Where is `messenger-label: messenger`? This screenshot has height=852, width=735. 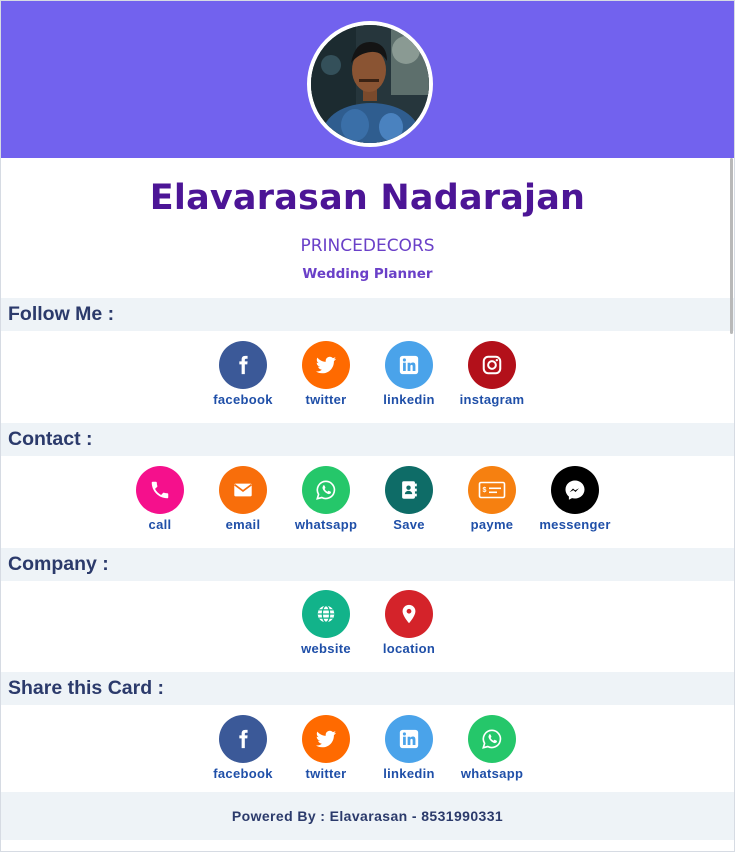 messenger-label: messenger is located at coordinates (575, 524).